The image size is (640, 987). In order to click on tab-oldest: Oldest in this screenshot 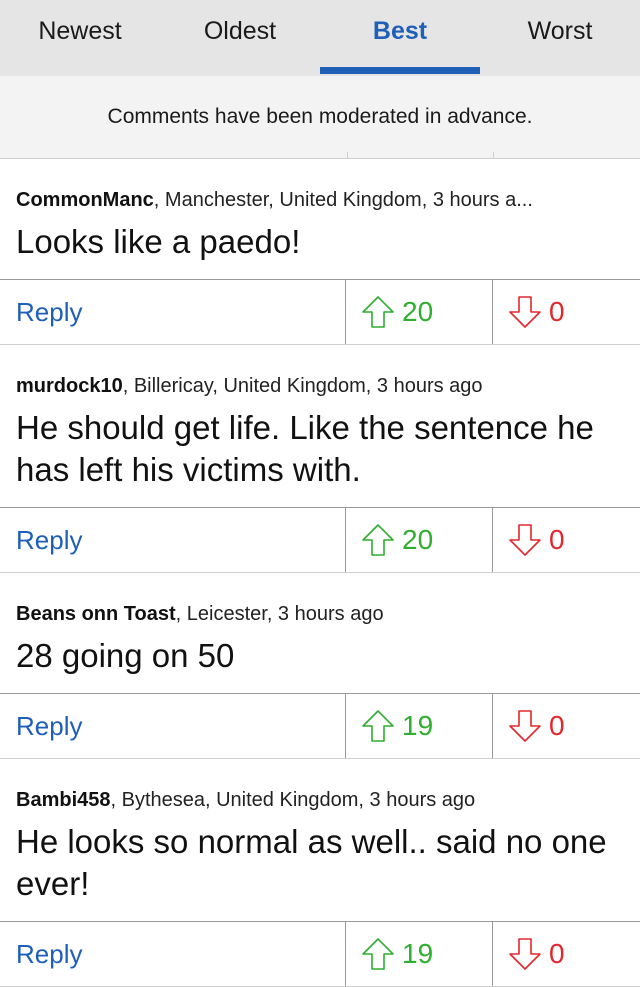, I will do `click(240, 38)`.